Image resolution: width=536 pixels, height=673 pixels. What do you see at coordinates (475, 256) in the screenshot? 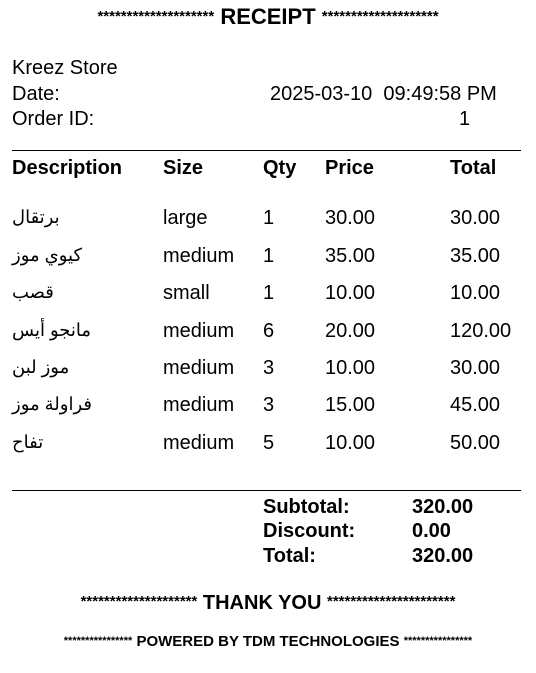
I see `item-total: 35.00` at bounding box center [475, 256].